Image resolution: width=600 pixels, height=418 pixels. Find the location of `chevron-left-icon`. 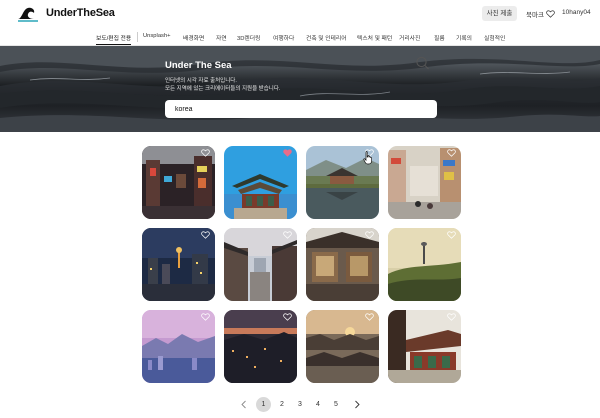

chevron-left-icon is located at coordinates (244, 404).